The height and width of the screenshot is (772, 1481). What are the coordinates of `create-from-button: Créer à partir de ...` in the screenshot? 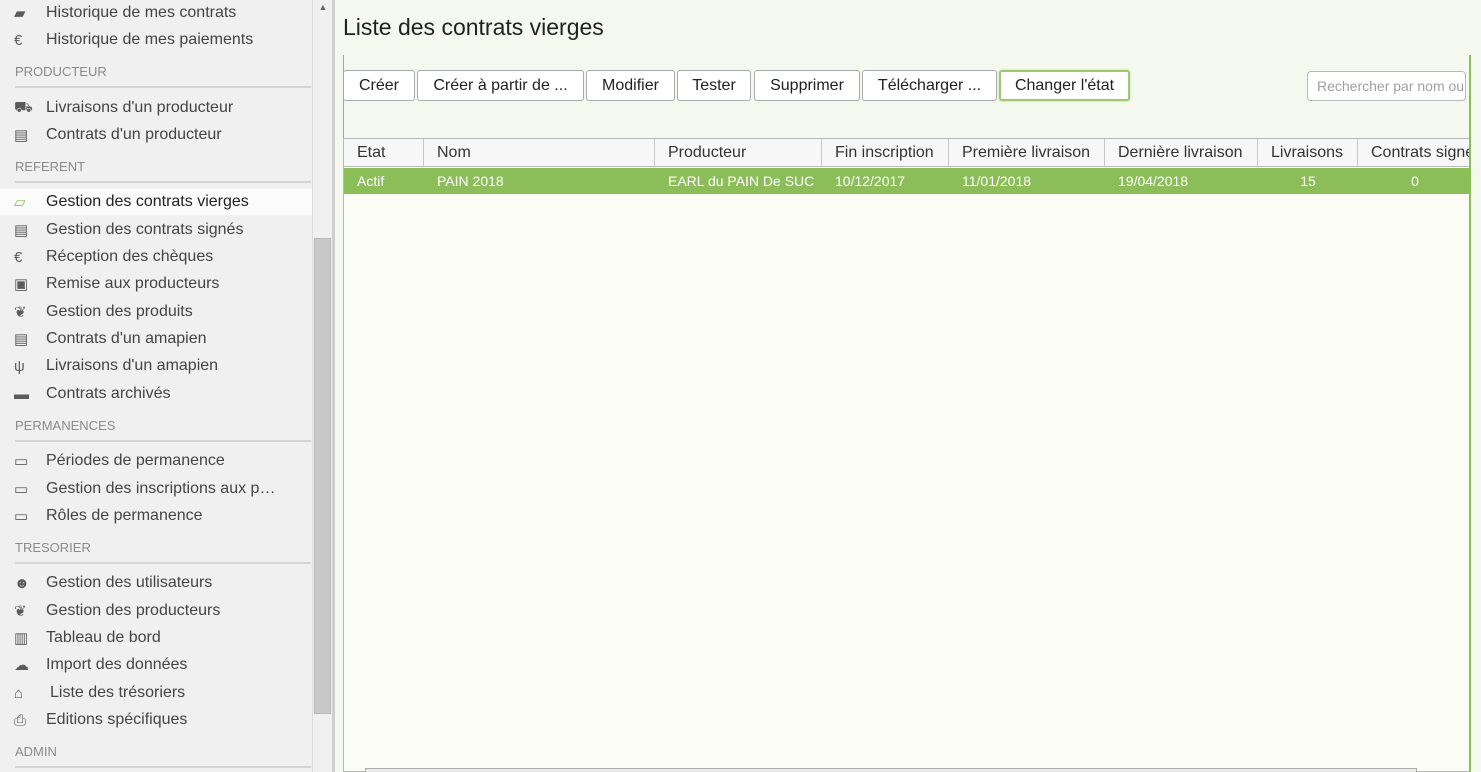 It's located at (500, 85).